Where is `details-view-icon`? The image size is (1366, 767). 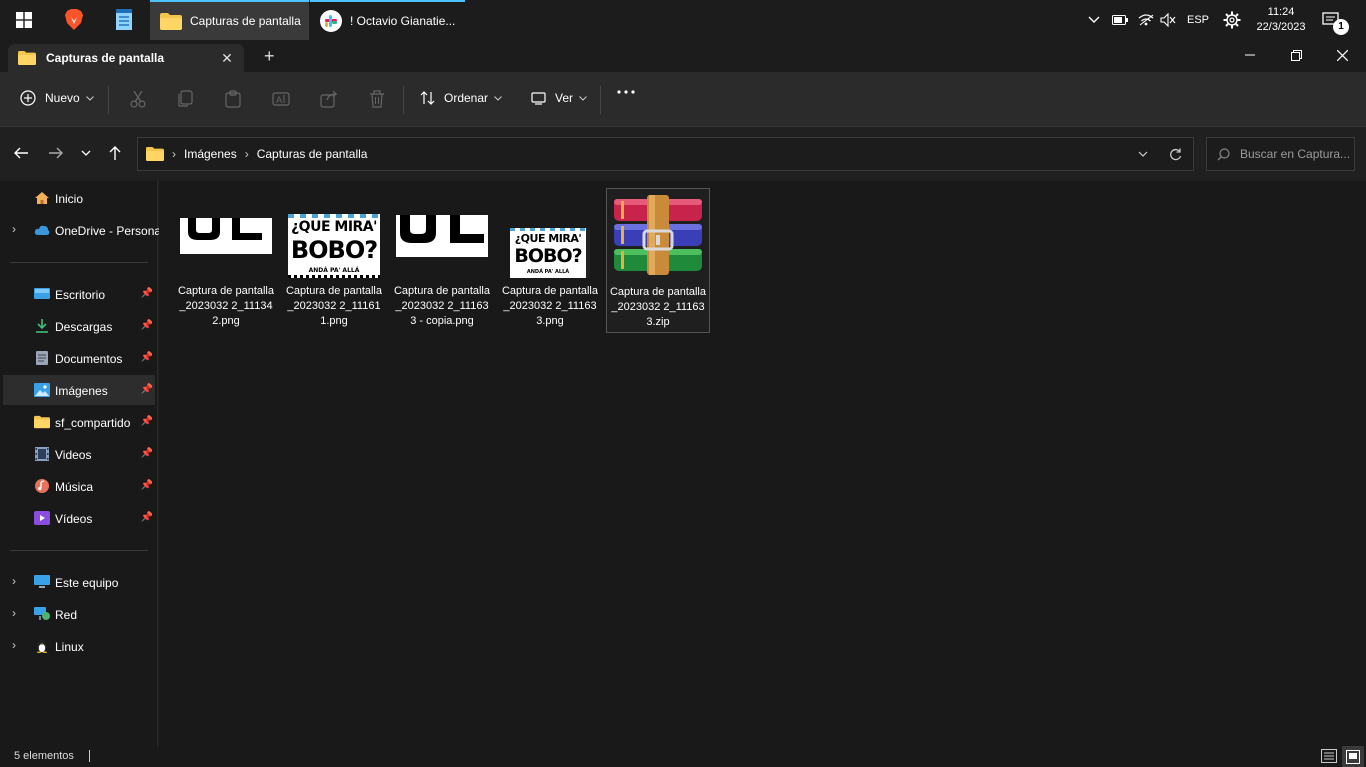 details-view-icon is located at coordinates (1329, 756).